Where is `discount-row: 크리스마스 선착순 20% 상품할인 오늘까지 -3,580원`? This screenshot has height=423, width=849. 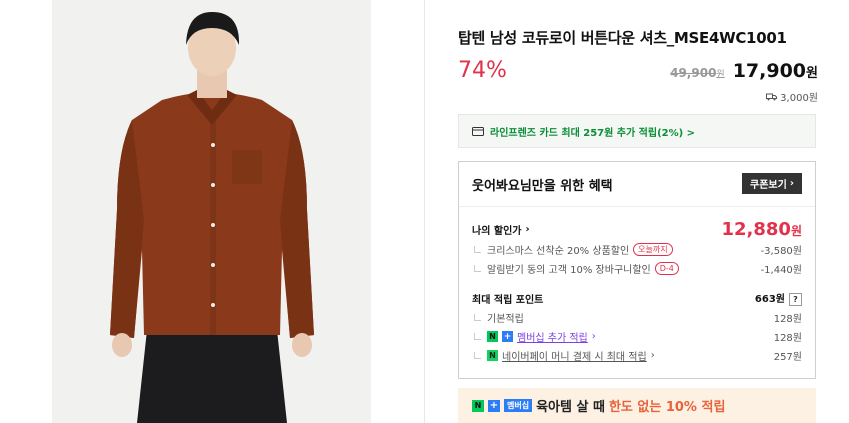
discount-row: 크리스마스 선착순 20% 상품할인 오늘까지 -3,580원 is located at coordinates (637, 249).